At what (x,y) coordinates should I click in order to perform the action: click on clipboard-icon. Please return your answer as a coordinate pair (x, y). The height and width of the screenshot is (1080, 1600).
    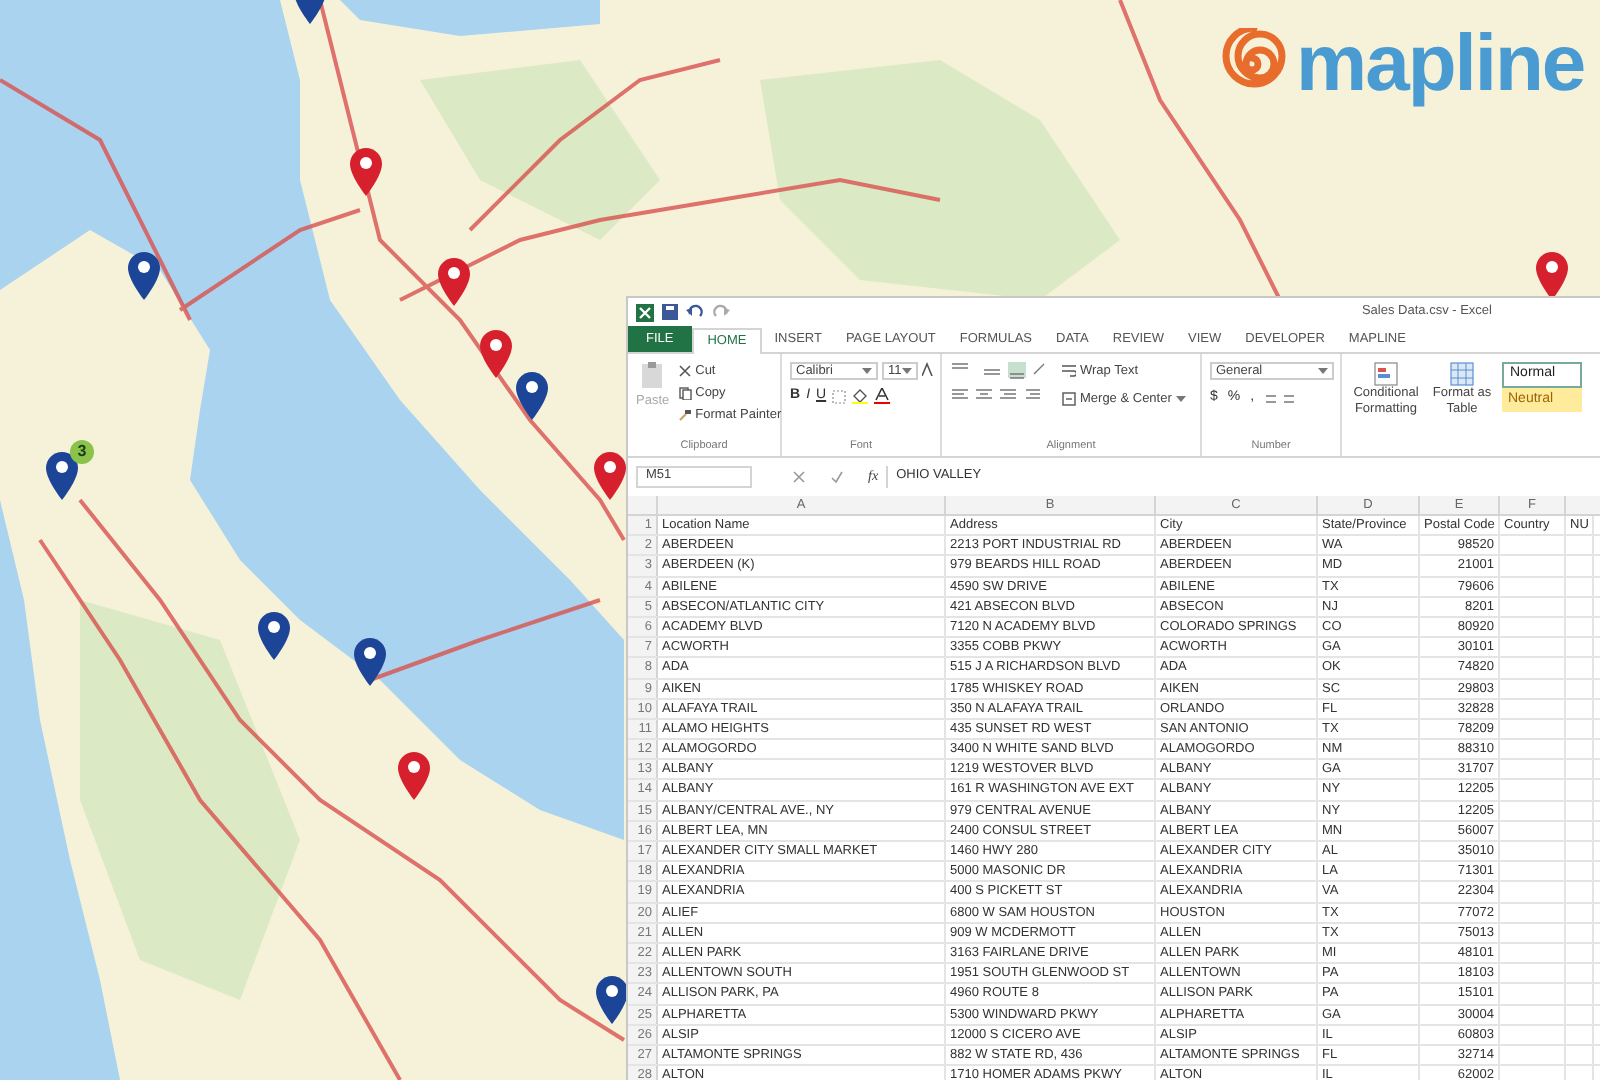
    Looking at the image, I should click on (652, 376).